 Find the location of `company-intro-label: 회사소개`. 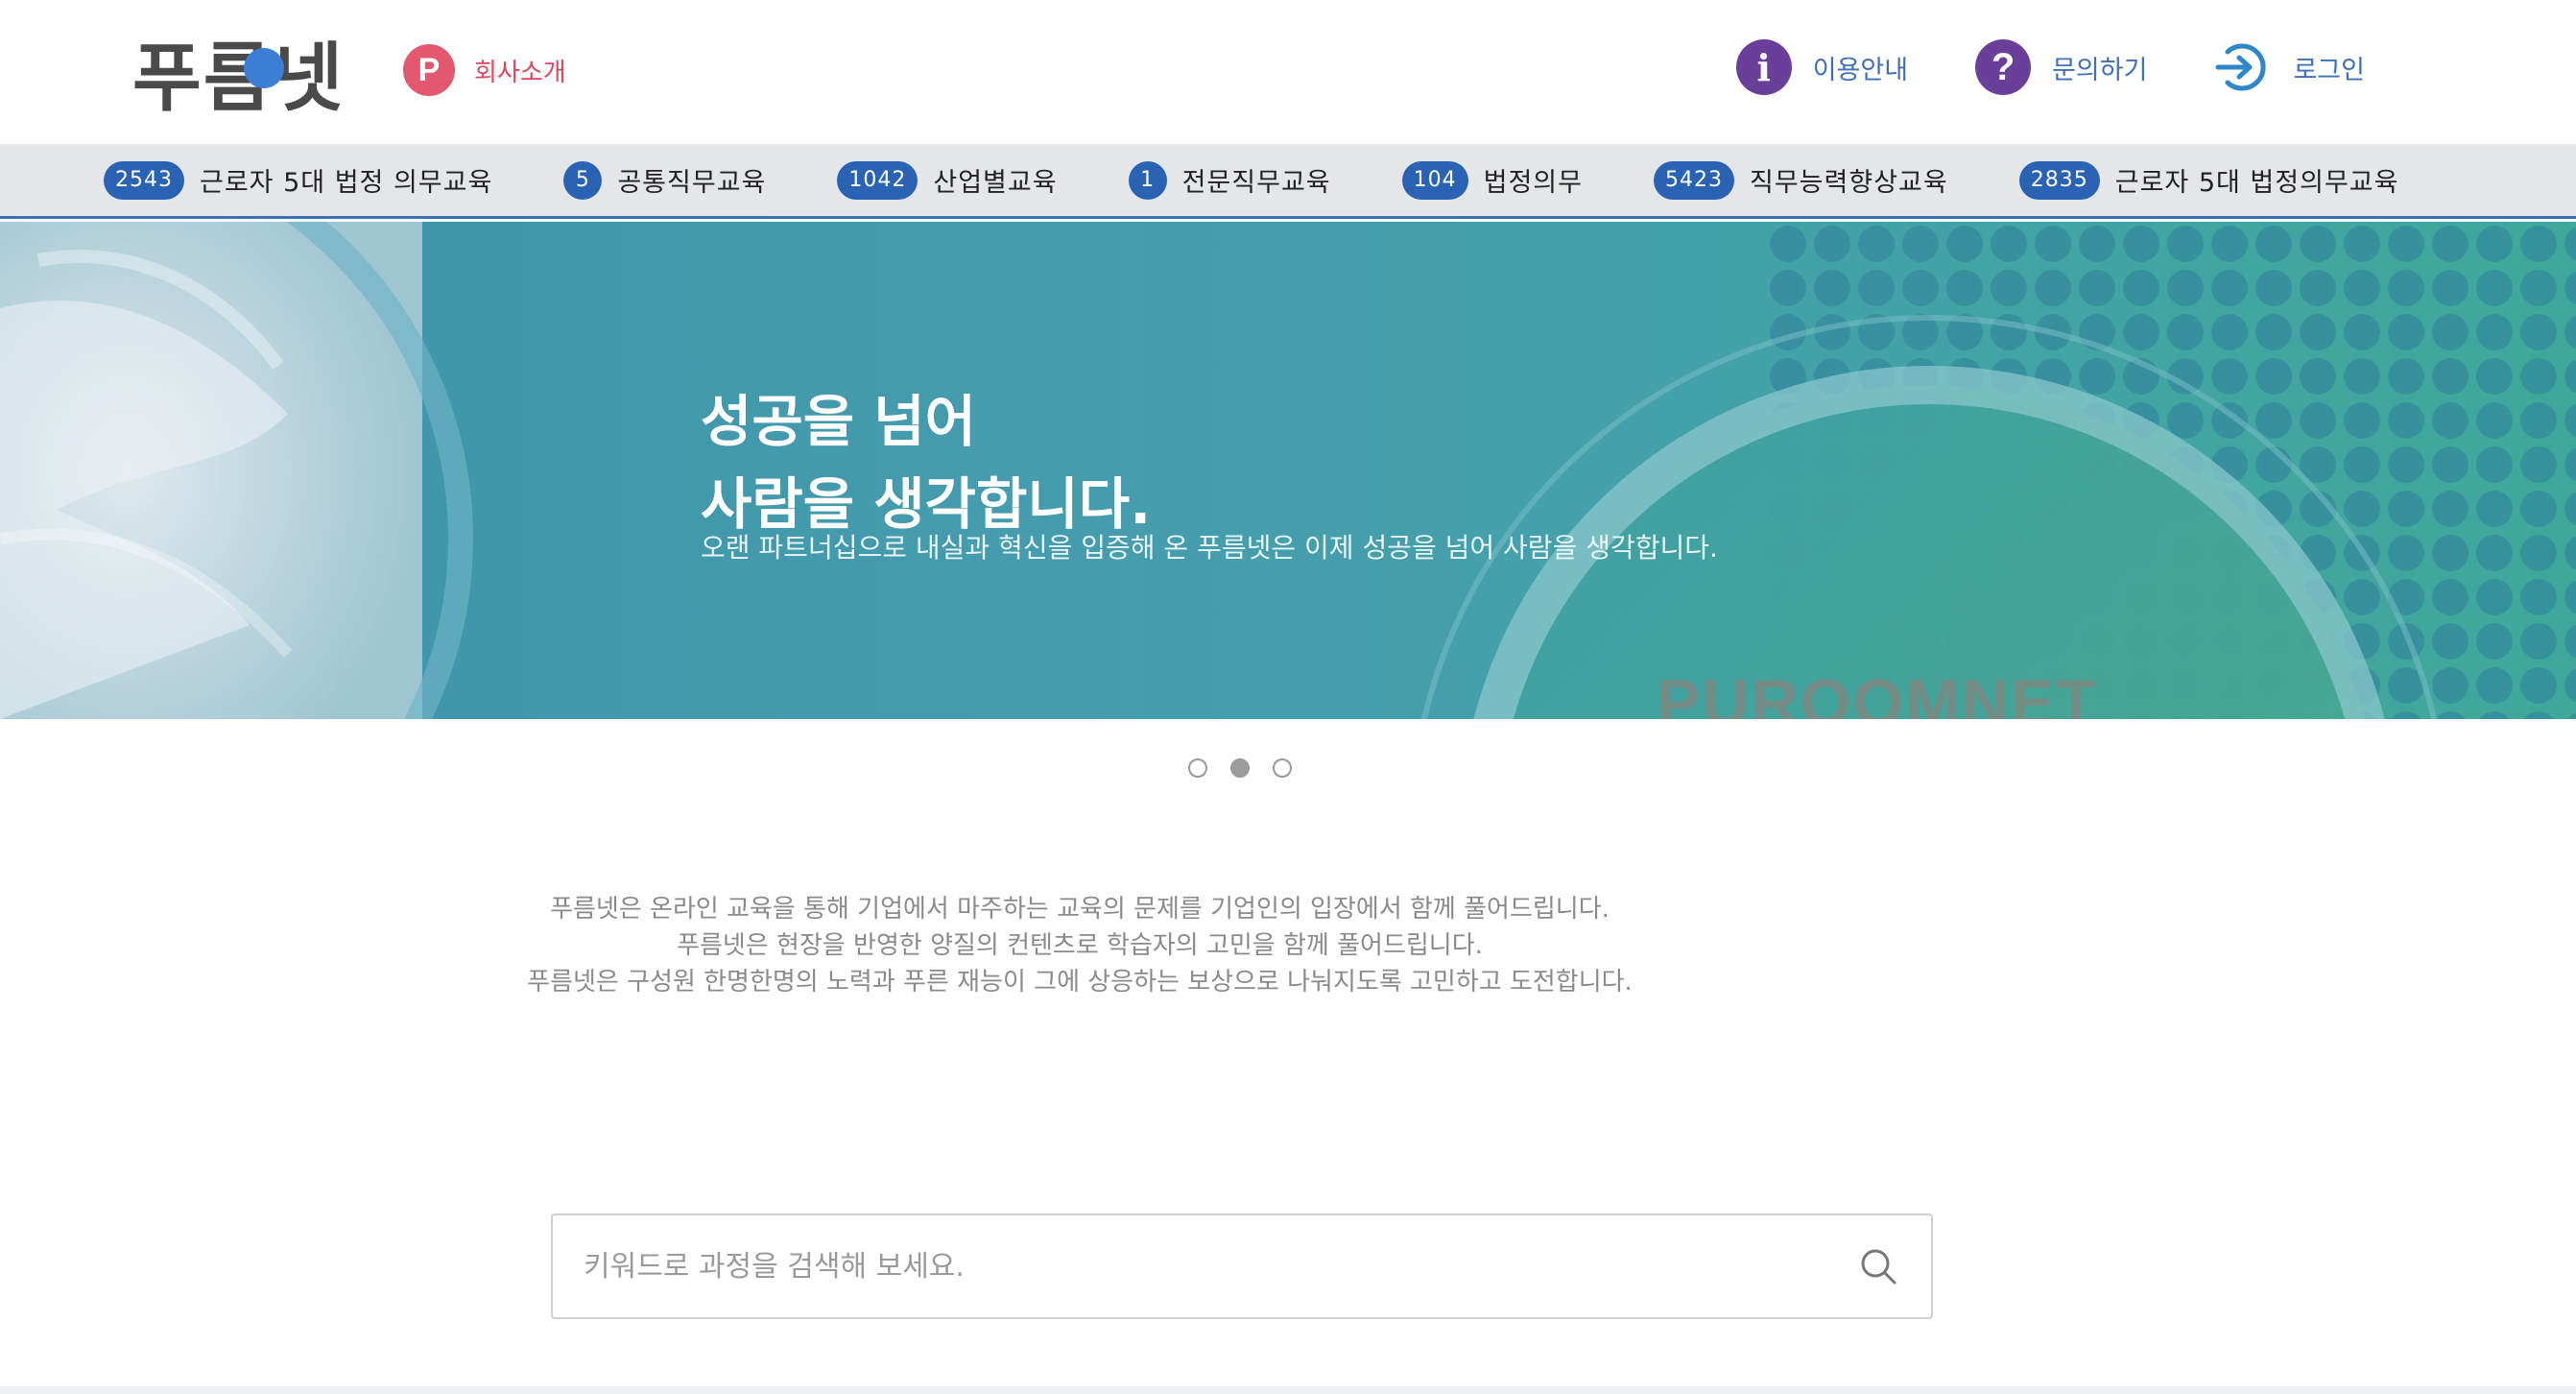

company-intro-label: 회사소개 is located at coordinates (520, 72).